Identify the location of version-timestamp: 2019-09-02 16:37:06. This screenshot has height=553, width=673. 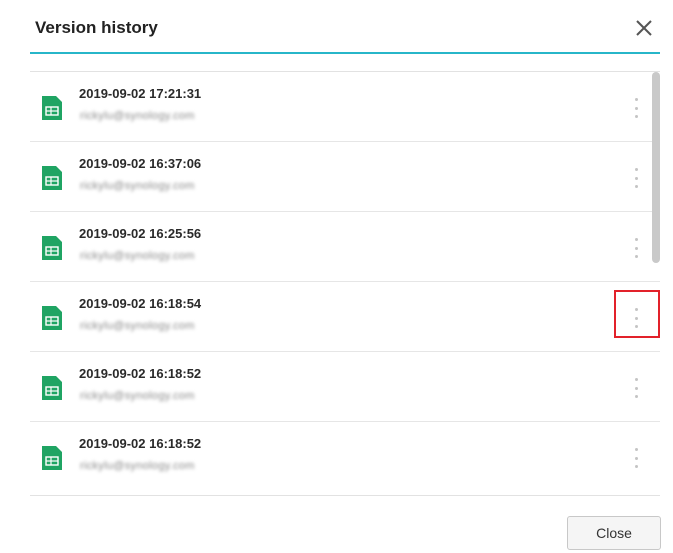
(140, 163).